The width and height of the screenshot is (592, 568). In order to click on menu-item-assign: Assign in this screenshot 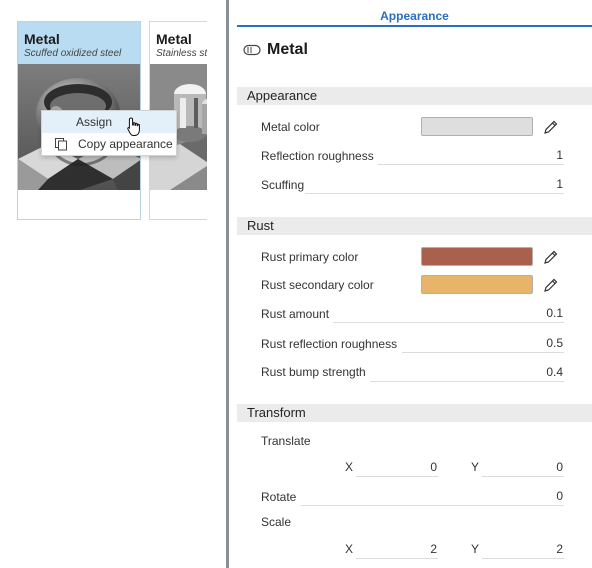, I will do `click(109, 122)`.